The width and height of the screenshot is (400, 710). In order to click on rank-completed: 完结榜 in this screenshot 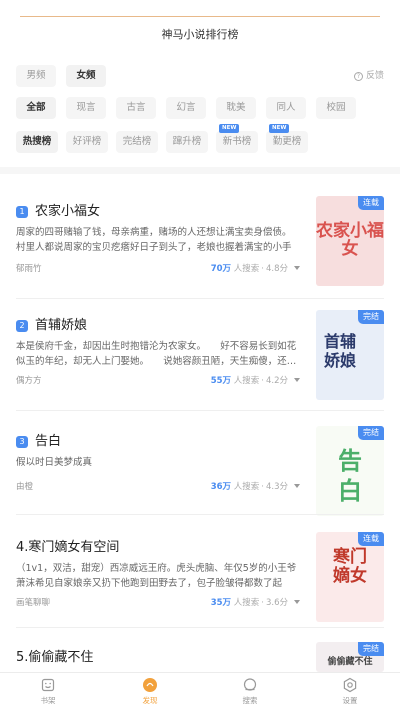, I will do `click(137, 142)`.